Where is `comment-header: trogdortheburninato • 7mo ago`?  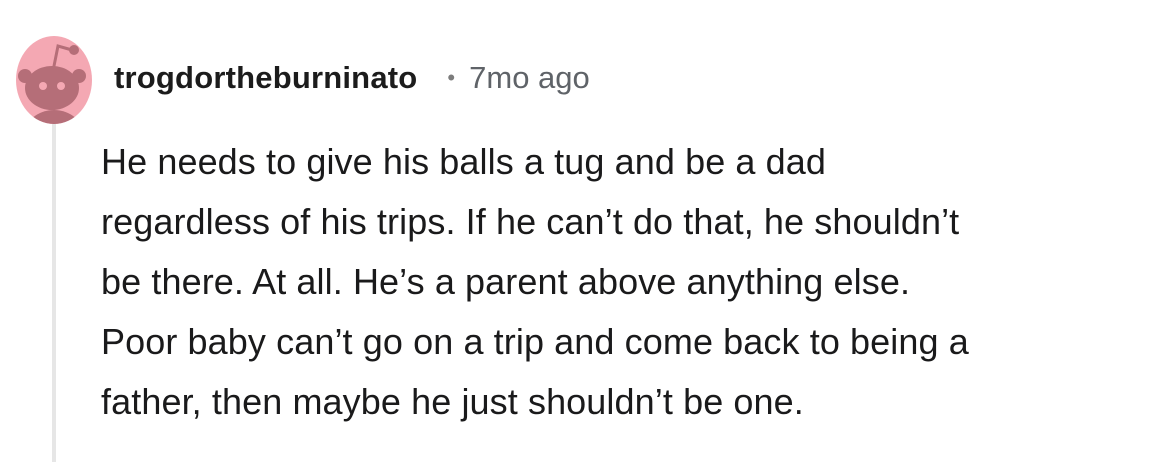
comment-header: trogdortheburninato • 7mo ago is located at coordinates (352, 78).